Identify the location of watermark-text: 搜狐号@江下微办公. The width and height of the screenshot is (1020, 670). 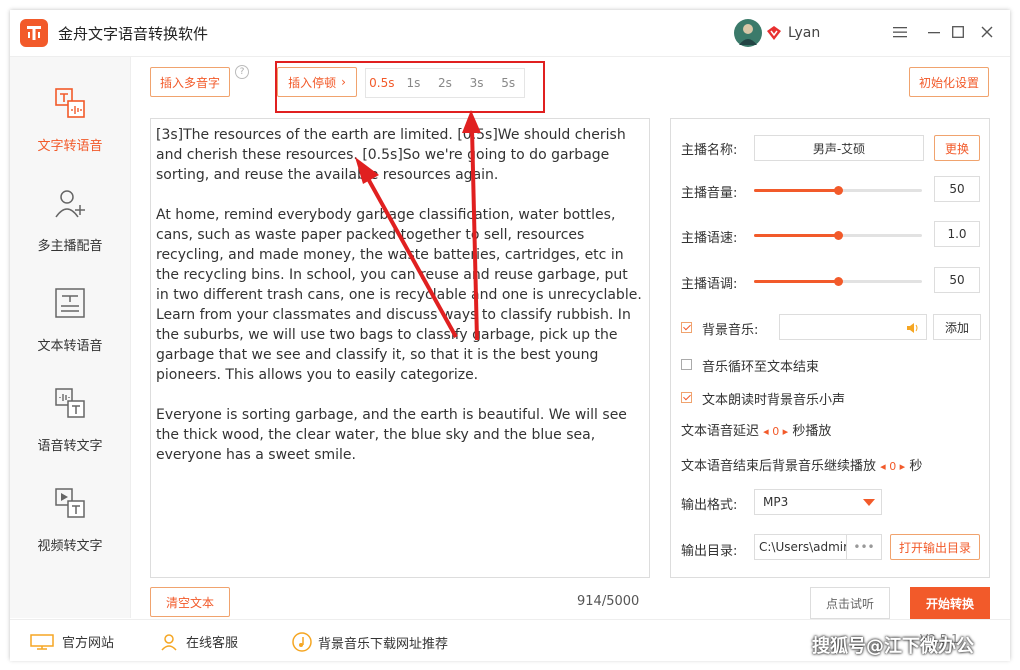
(893, 646).